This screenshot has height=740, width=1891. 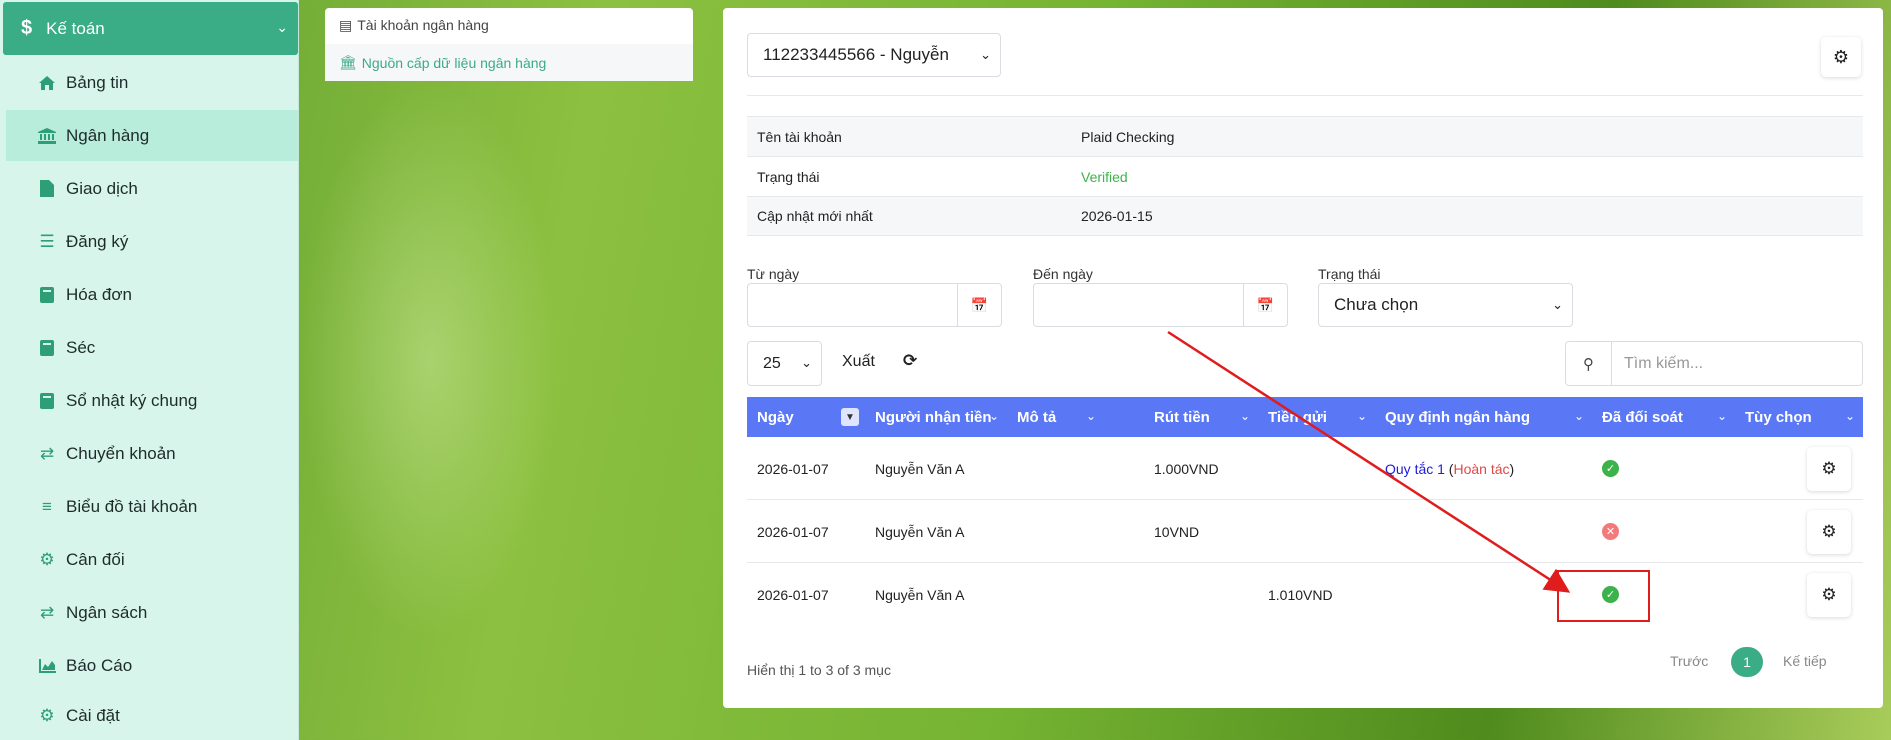 What do you see at coordinates (75, 28) in the screenshot?
I see `sidebar-header-label: Kế toán` at bounding box center [75, 28].